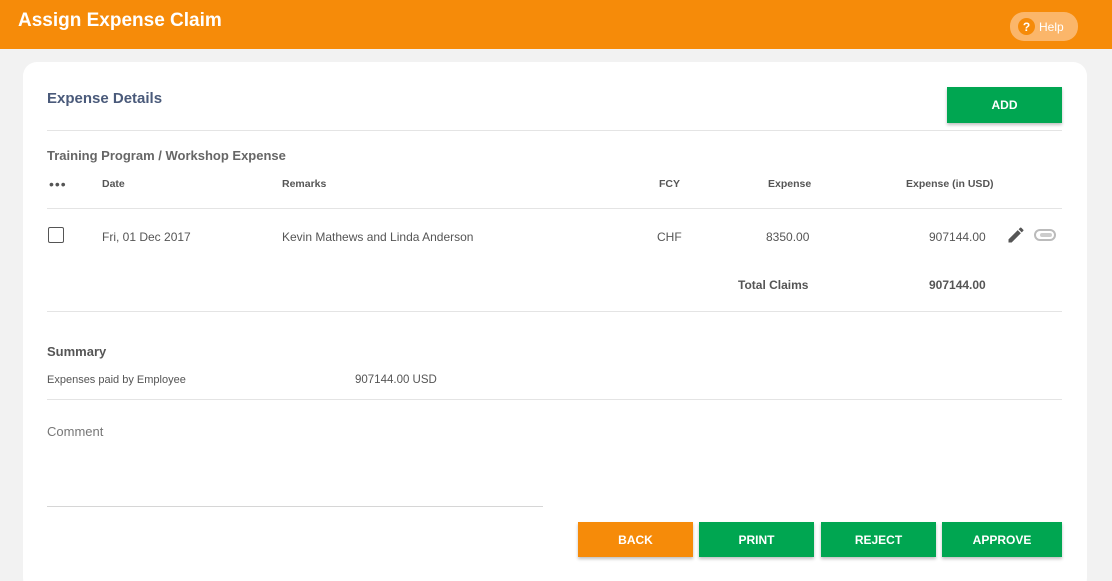 Image resolution: width=1112 pixels, height=581 pixels. Describe the element at coordinates (77, 351) in the screenshot. I see `summary-title: Summary` at that location.